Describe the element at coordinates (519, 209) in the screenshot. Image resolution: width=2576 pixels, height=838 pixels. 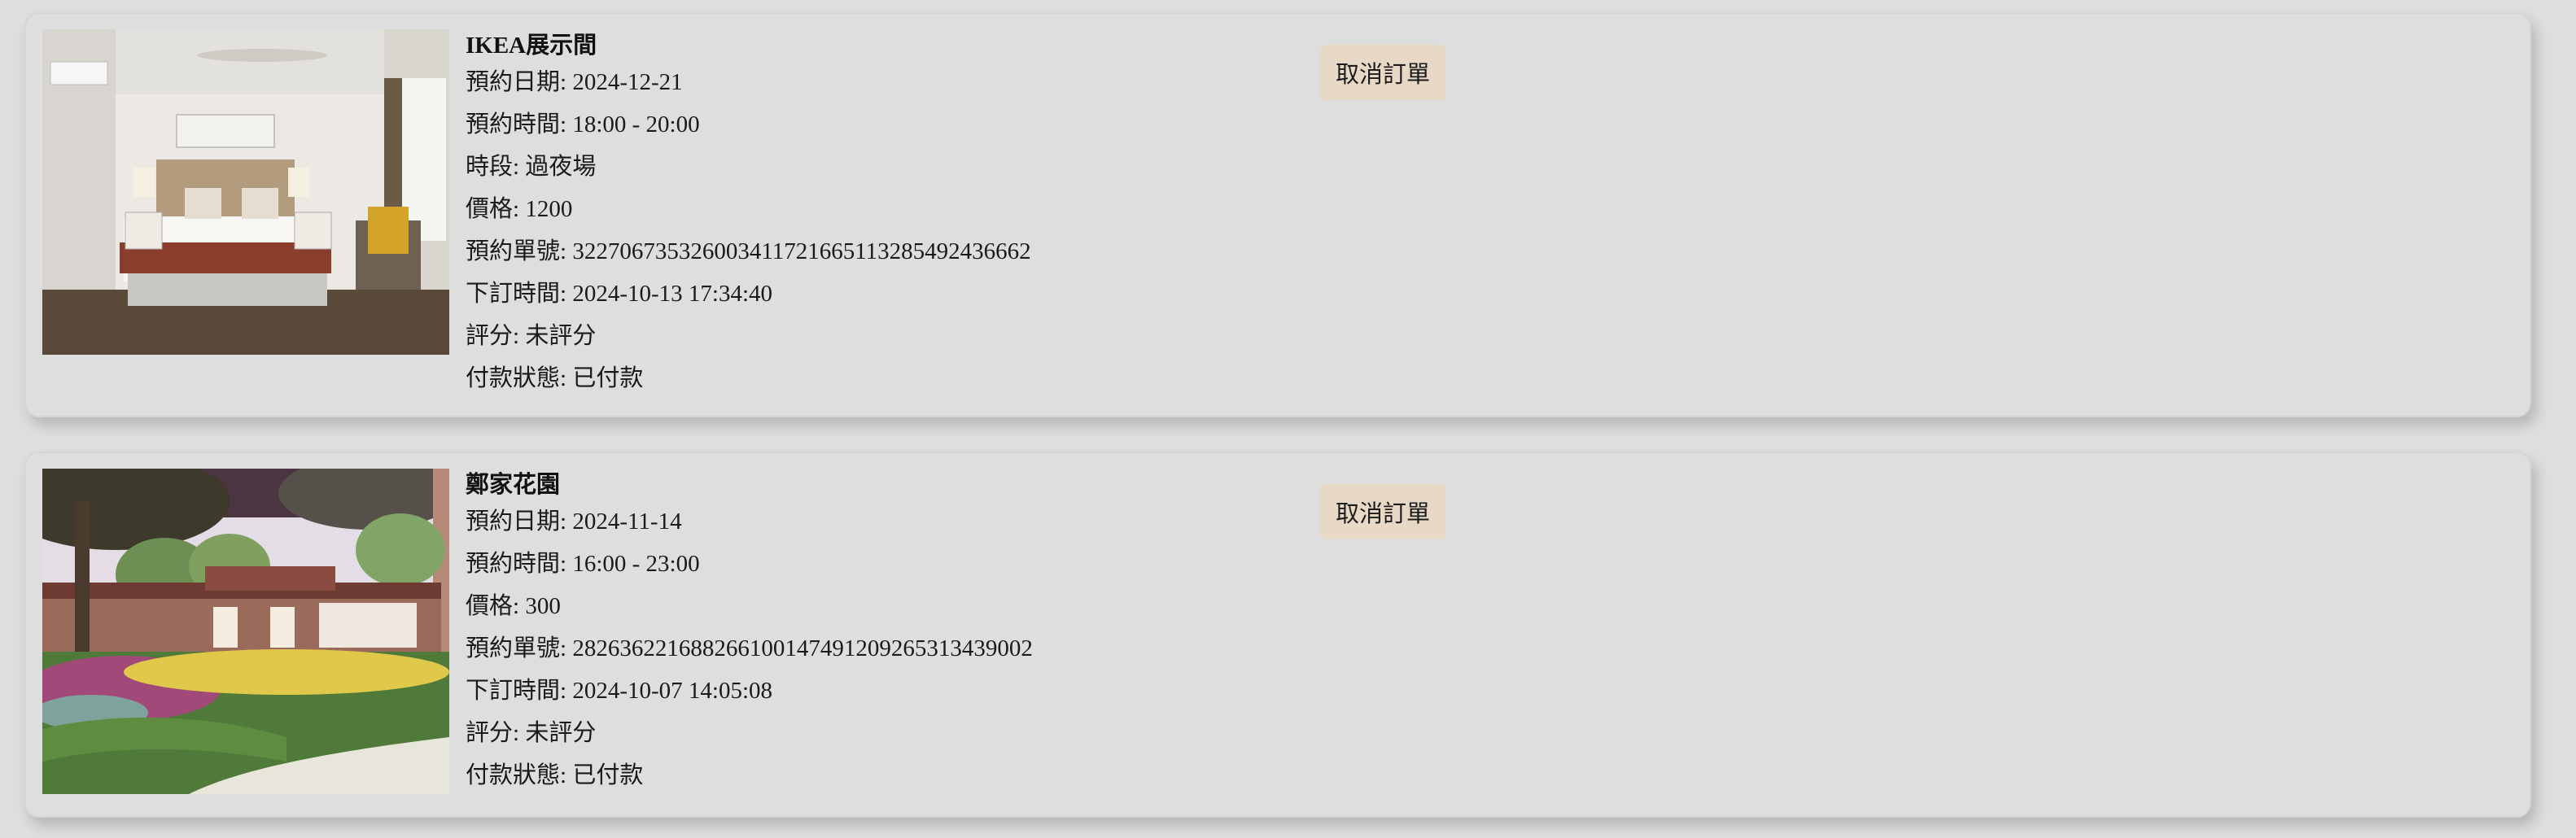
I see `price: 價格: 1200` at that location.